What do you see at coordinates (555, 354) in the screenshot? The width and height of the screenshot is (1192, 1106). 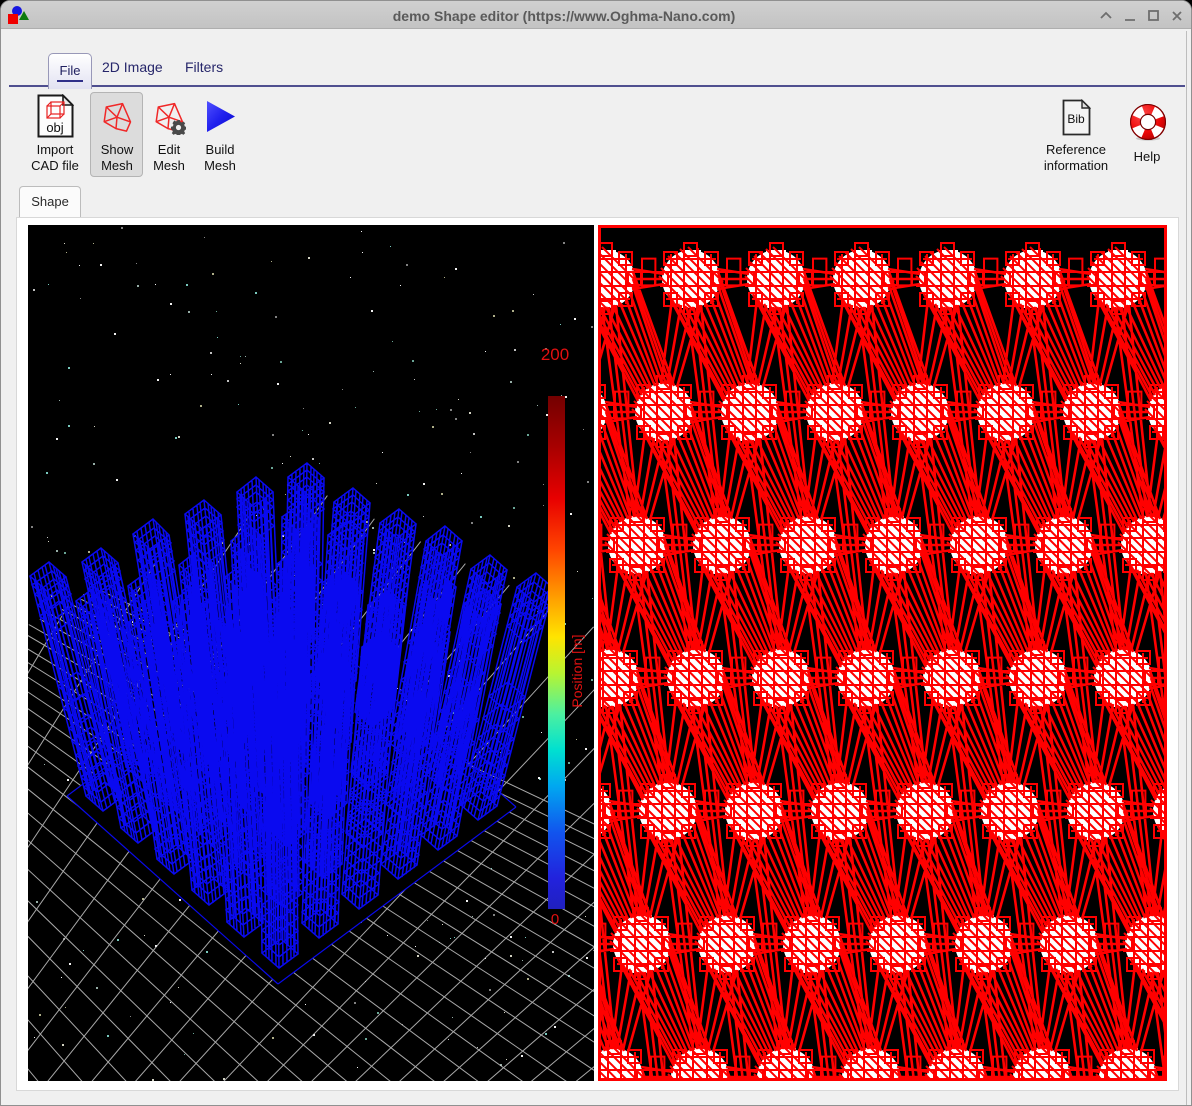 I see `svg-text: 200` at bounding box center [555, 354].